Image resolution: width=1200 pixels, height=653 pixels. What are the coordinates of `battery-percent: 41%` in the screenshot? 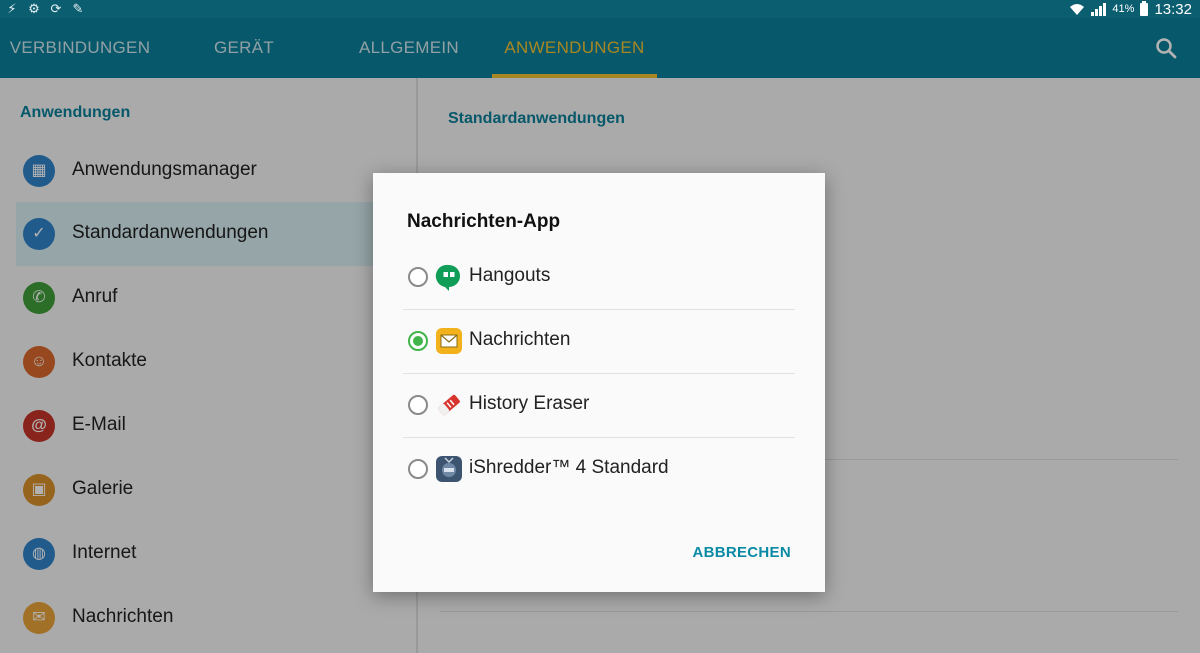 It's located at (1123, 9).